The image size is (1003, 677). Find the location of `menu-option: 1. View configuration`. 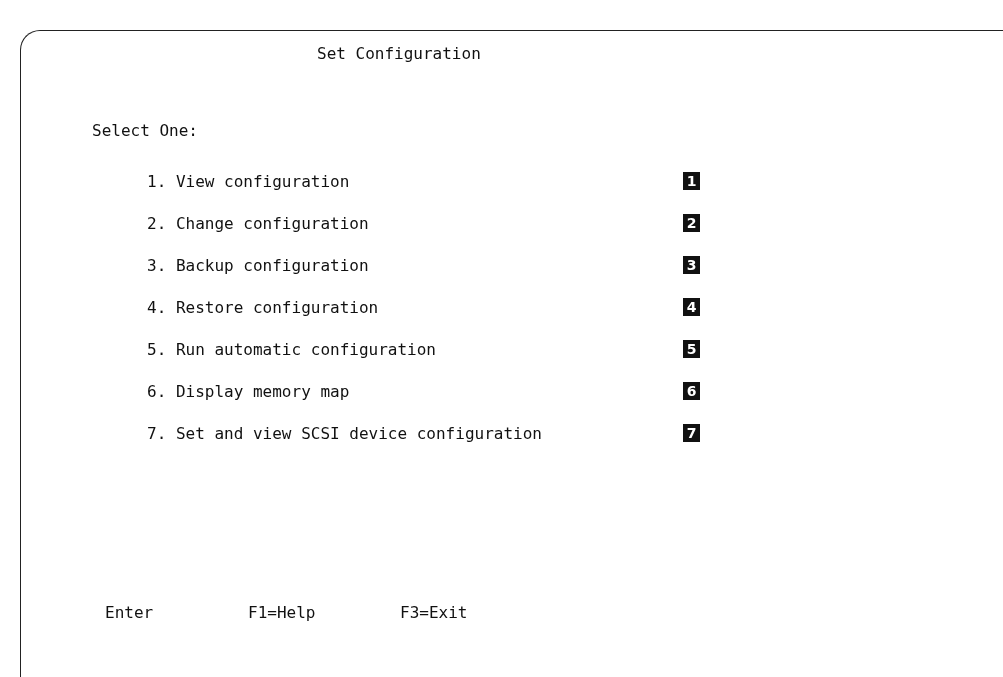

menu-option: 1. View configuration is located at coordinates (415, 181).